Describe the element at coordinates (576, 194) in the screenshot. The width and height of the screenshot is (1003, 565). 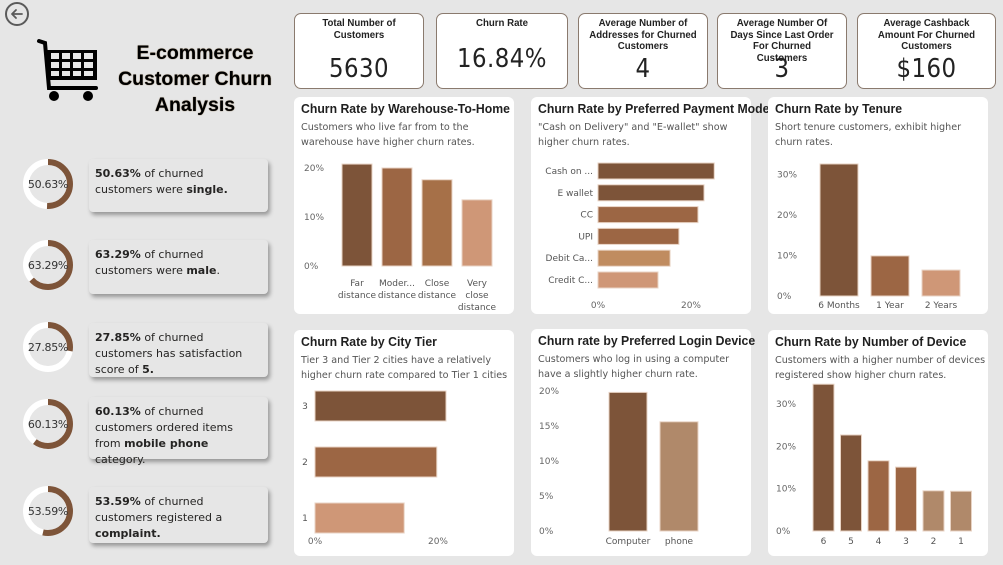
I see `y-category-label: E wallet` at that location.